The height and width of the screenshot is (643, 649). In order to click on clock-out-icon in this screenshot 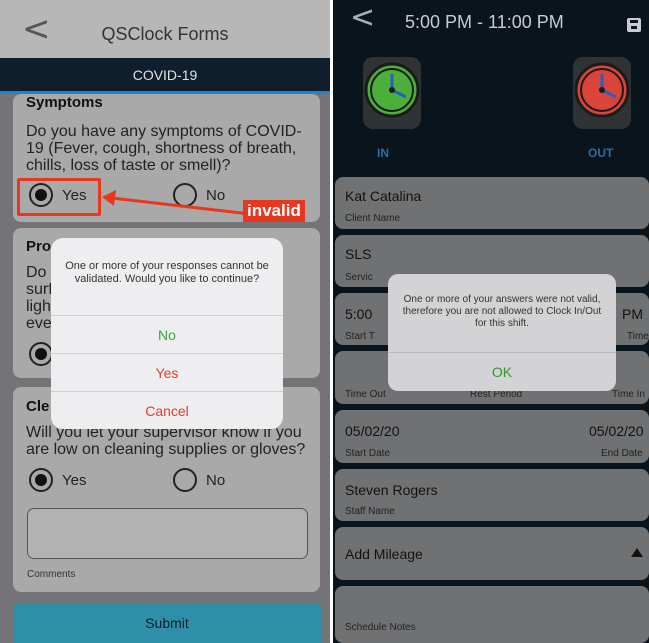, I will do `click(602, 90)`.